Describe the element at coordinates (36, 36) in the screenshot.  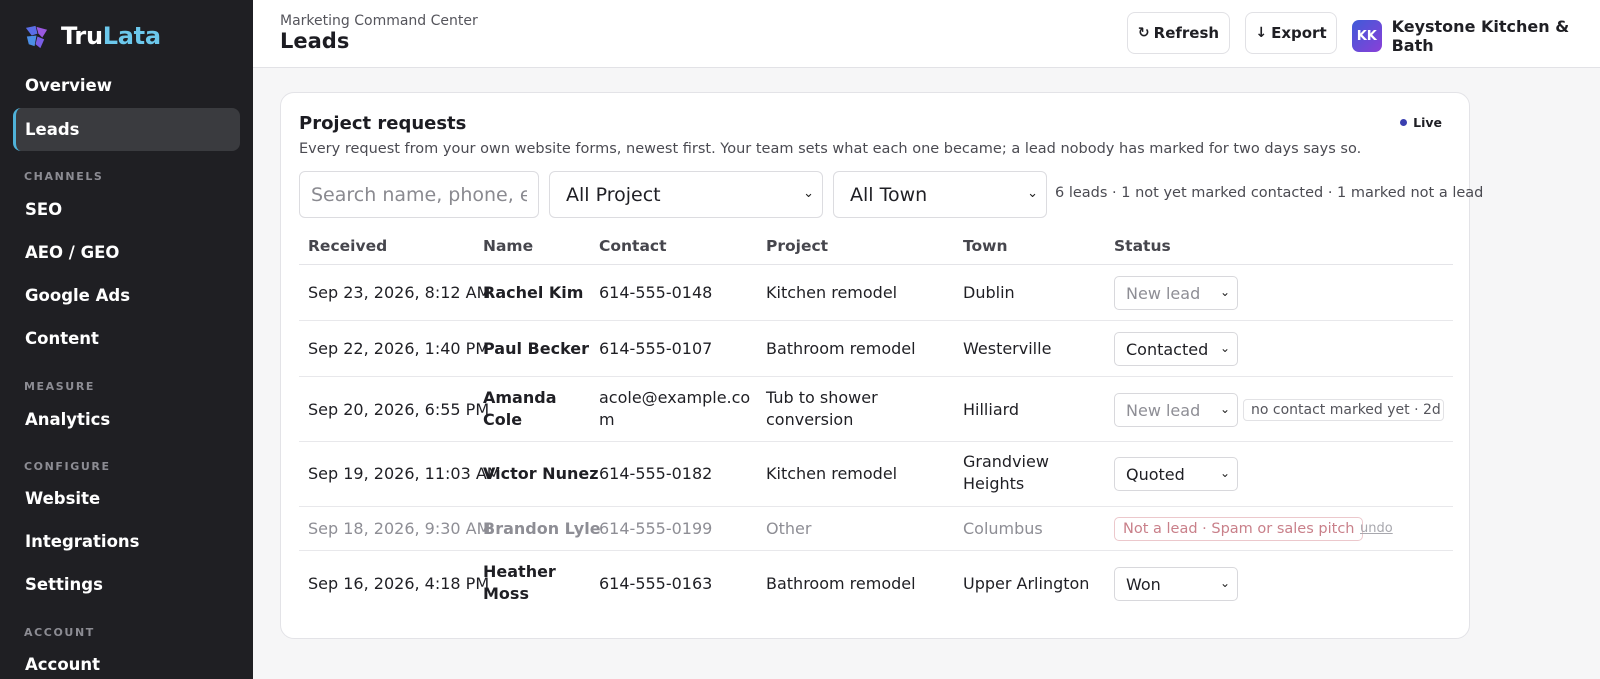
I see `logo-mark-icon` at that location.